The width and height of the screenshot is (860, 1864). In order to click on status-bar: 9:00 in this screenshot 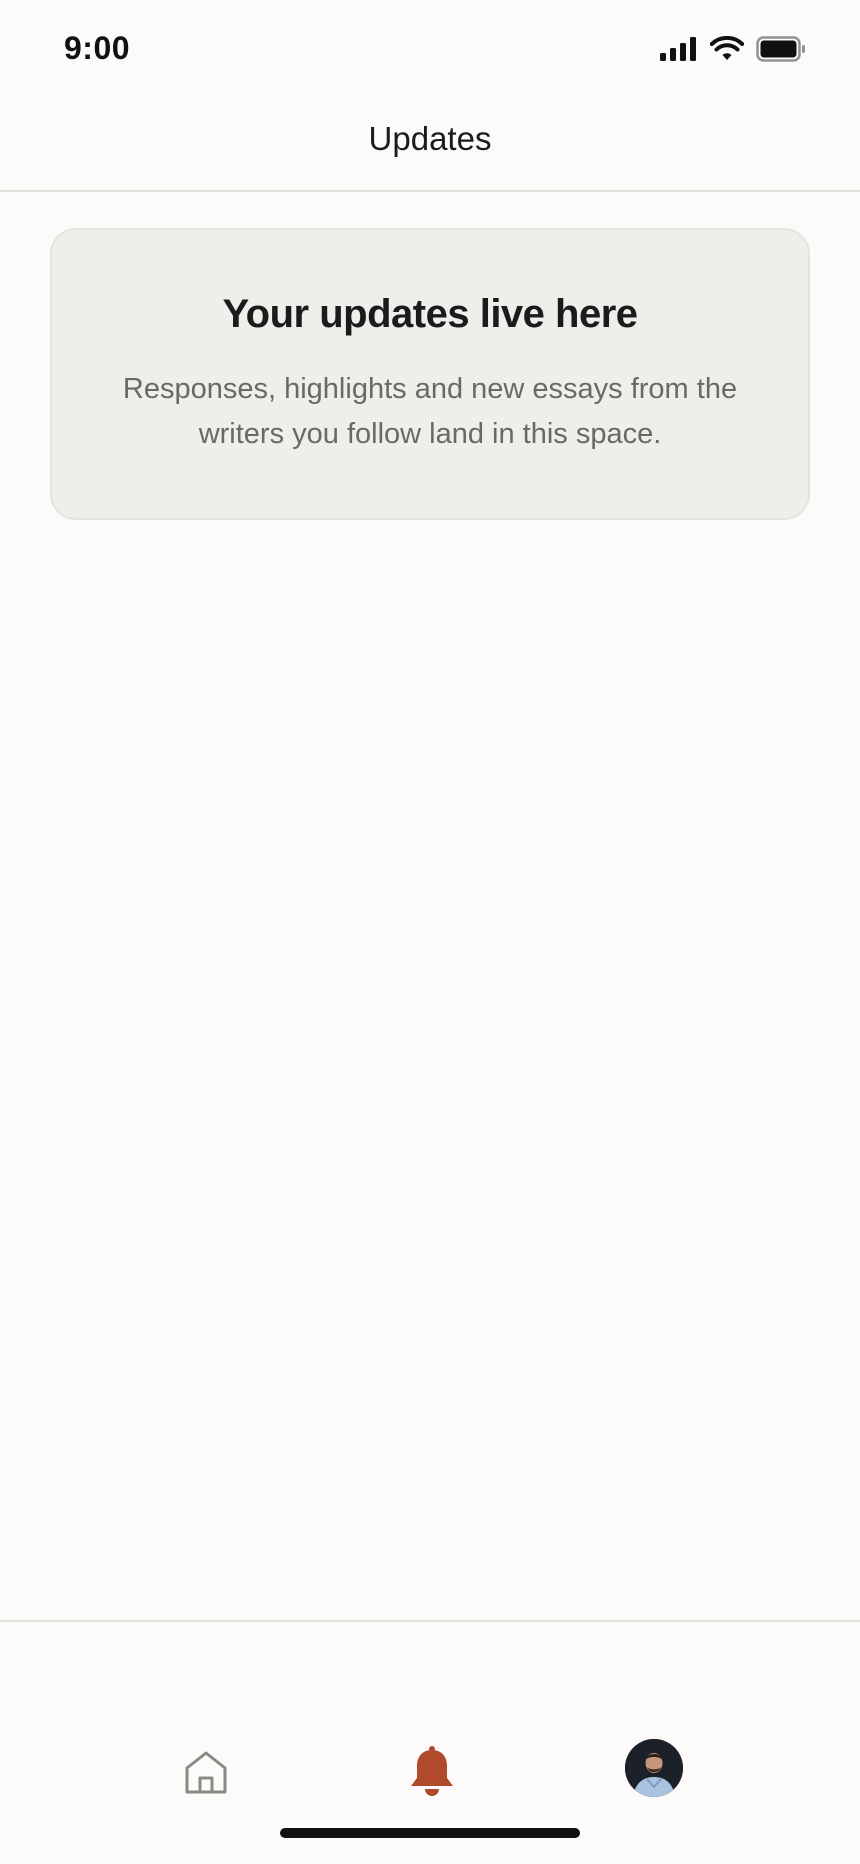, I will do `click(430, 50)`.